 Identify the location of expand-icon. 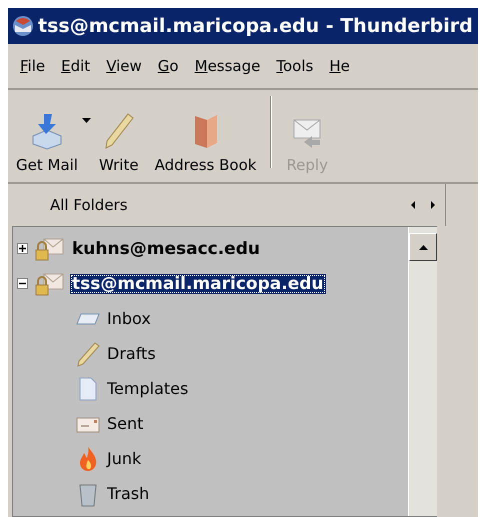
(22, 248).